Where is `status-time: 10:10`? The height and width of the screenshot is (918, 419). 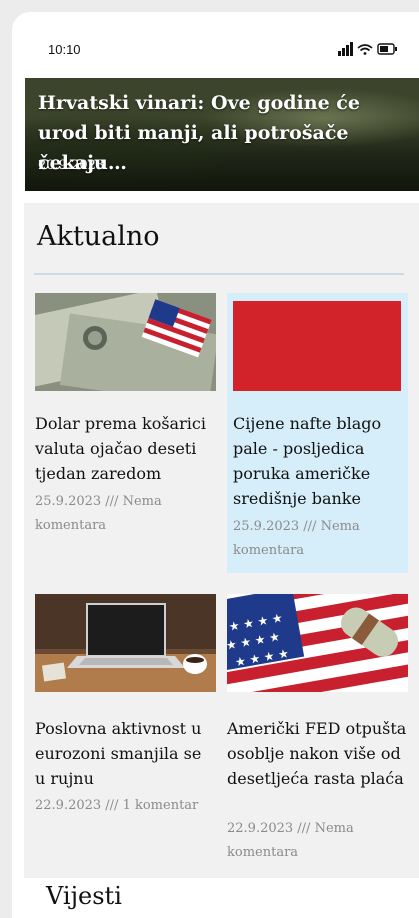
status-time: 10:10 is located at coordinates (64, 49).